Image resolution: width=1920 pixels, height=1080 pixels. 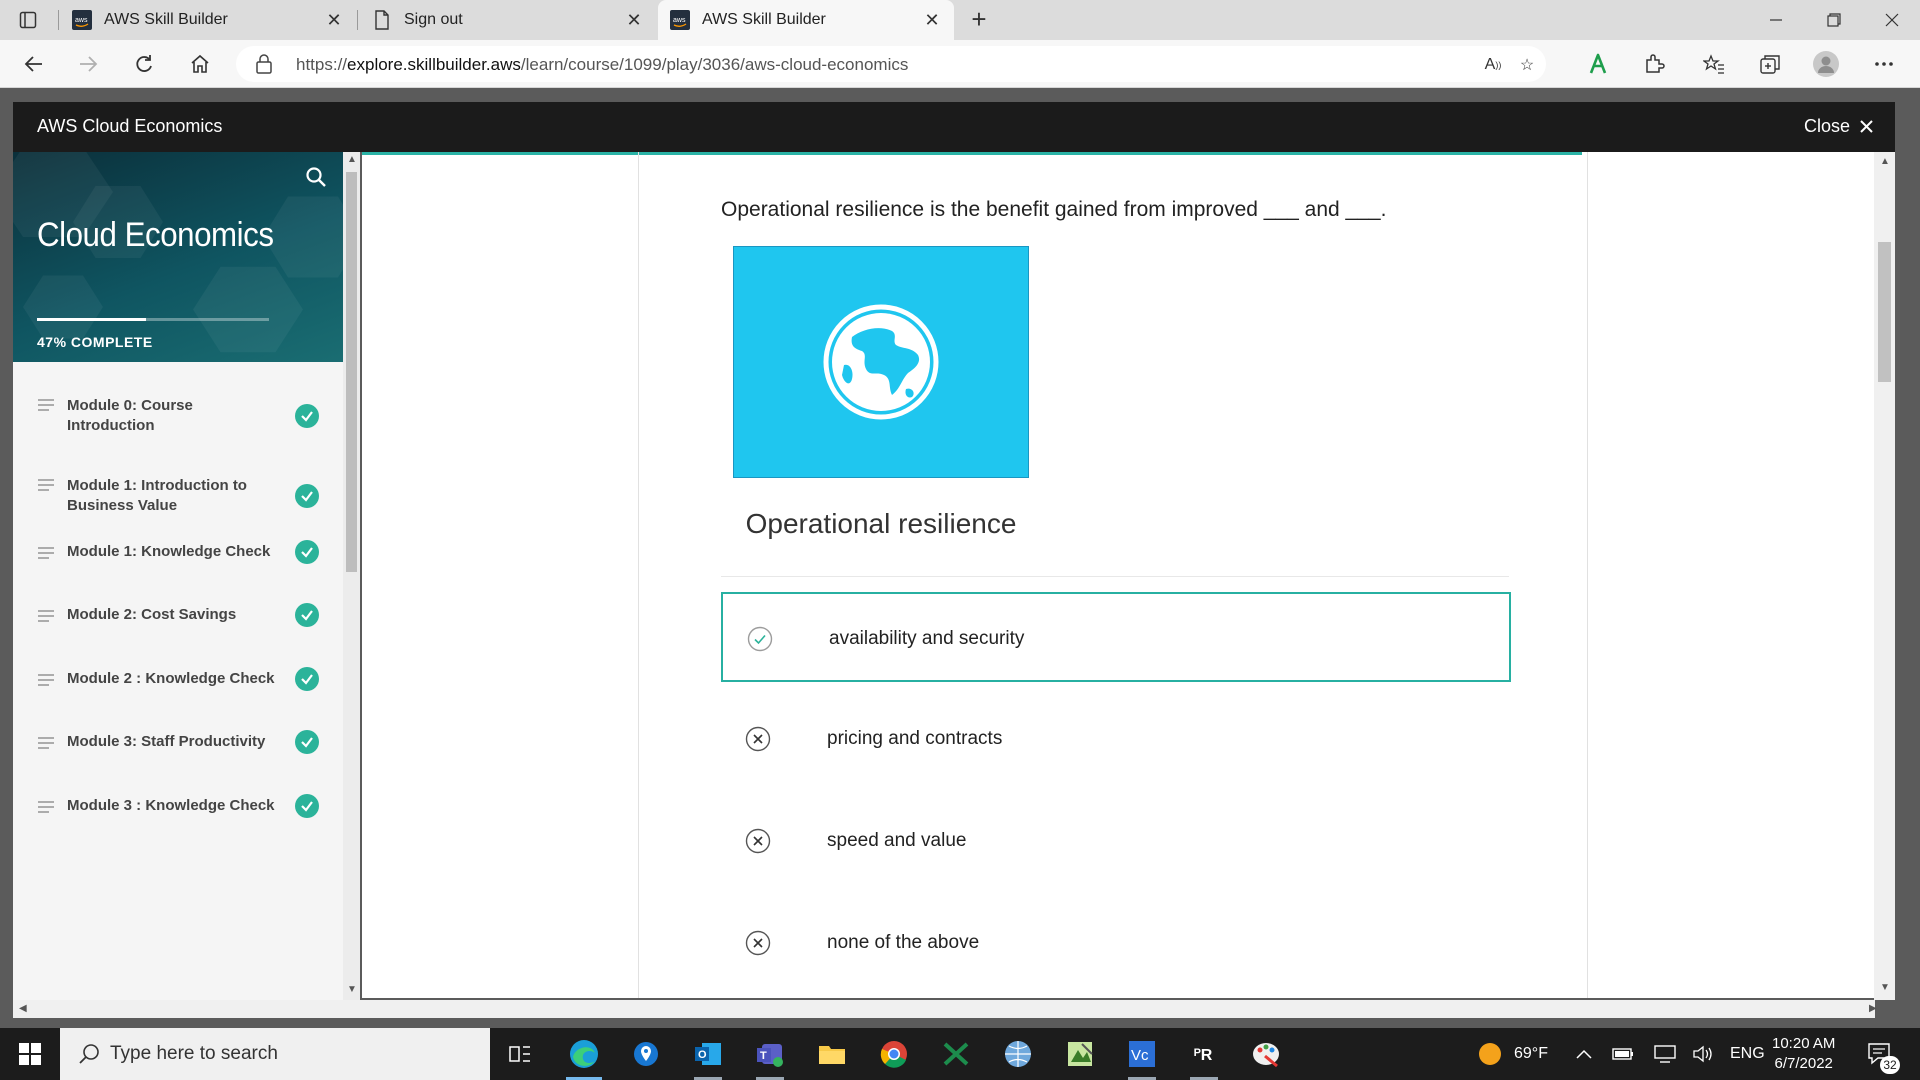 I want to click on refresh-icon, so click(x=144, y=64).